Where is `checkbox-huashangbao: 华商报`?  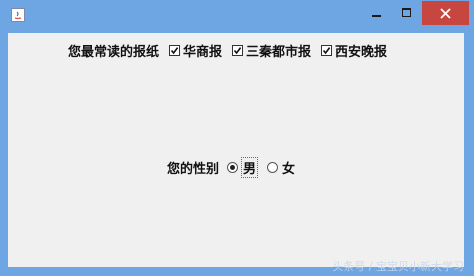
checkbox-huashangbao: 华商报 is located at coordinates (195, 50).